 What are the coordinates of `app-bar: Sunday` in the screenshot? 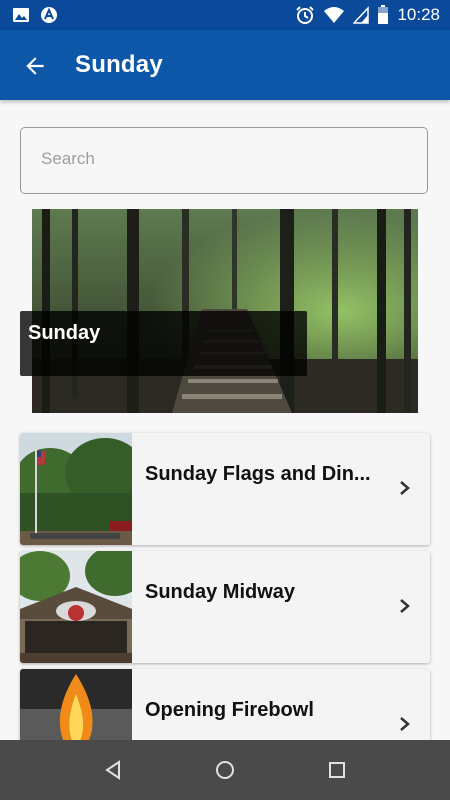 It's located at (225, 65).